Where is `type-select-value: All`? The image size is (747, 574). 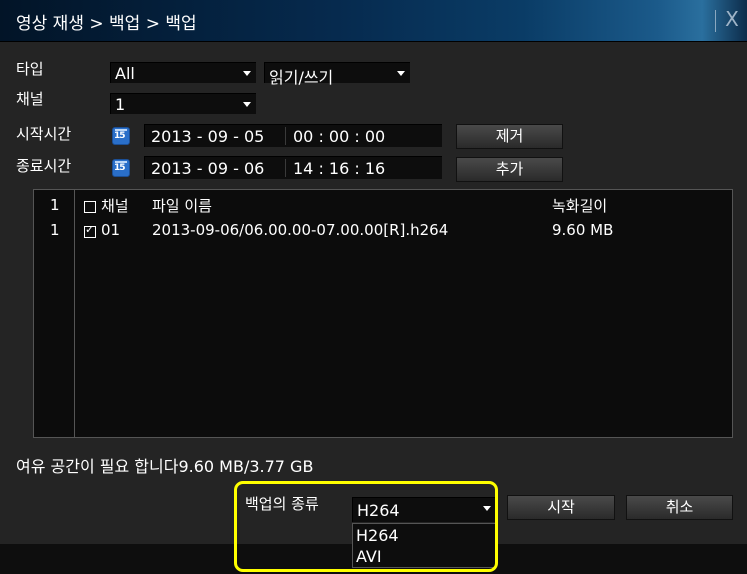 type-select-value: All is located at coordinates (125, 73).